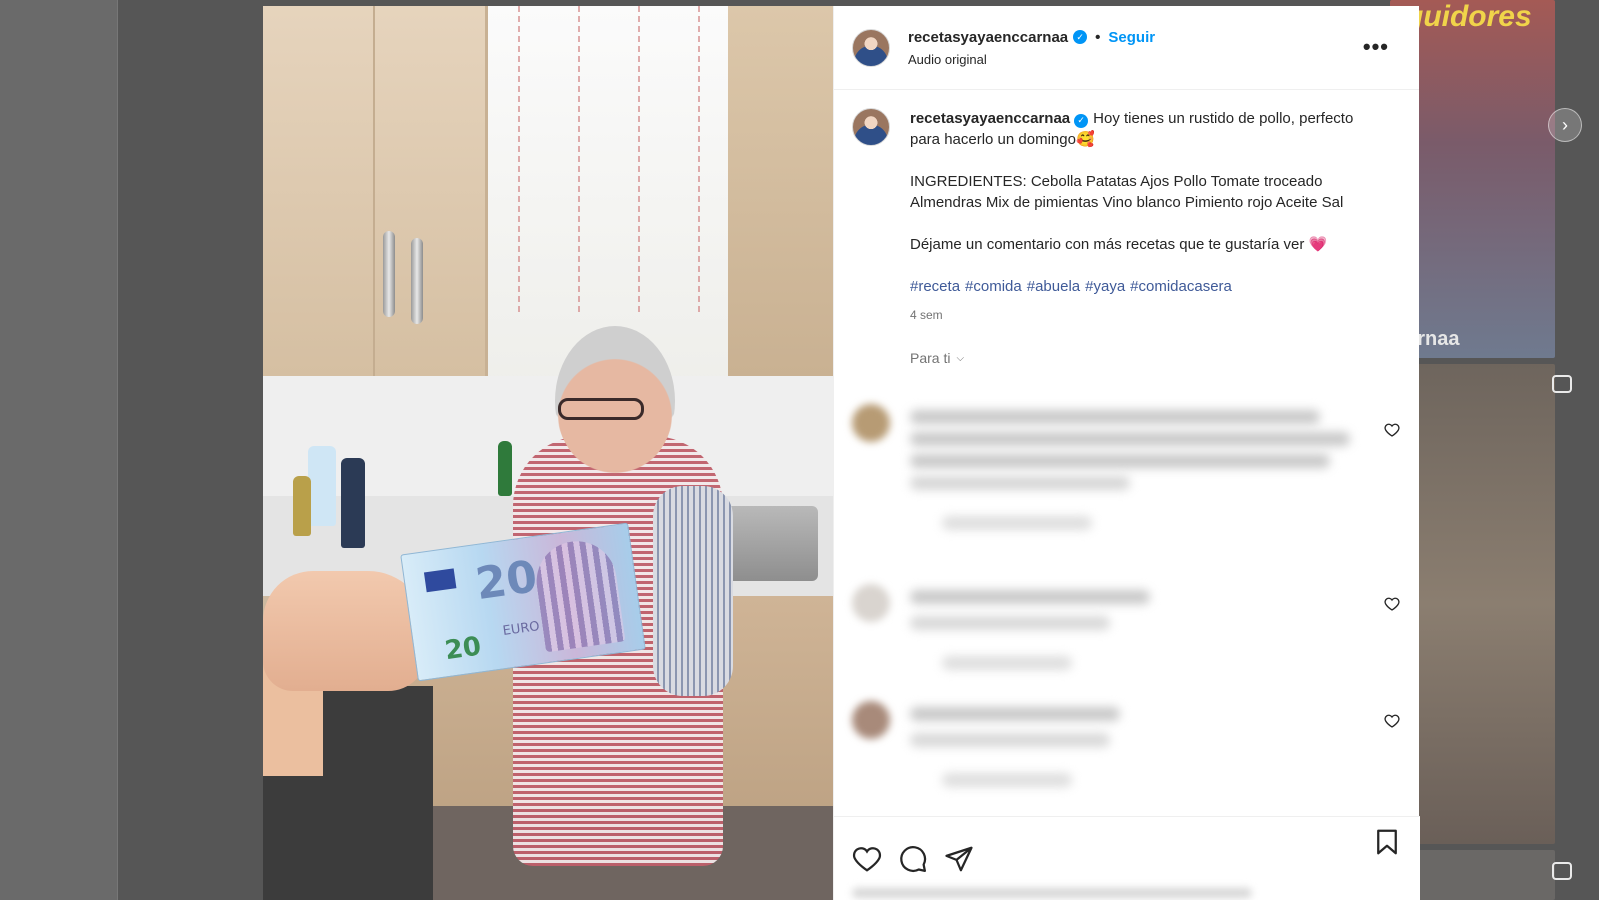  Describe the element at coordinates (353, 503) in the screenshot. I see `thermos-bottle` at that location.